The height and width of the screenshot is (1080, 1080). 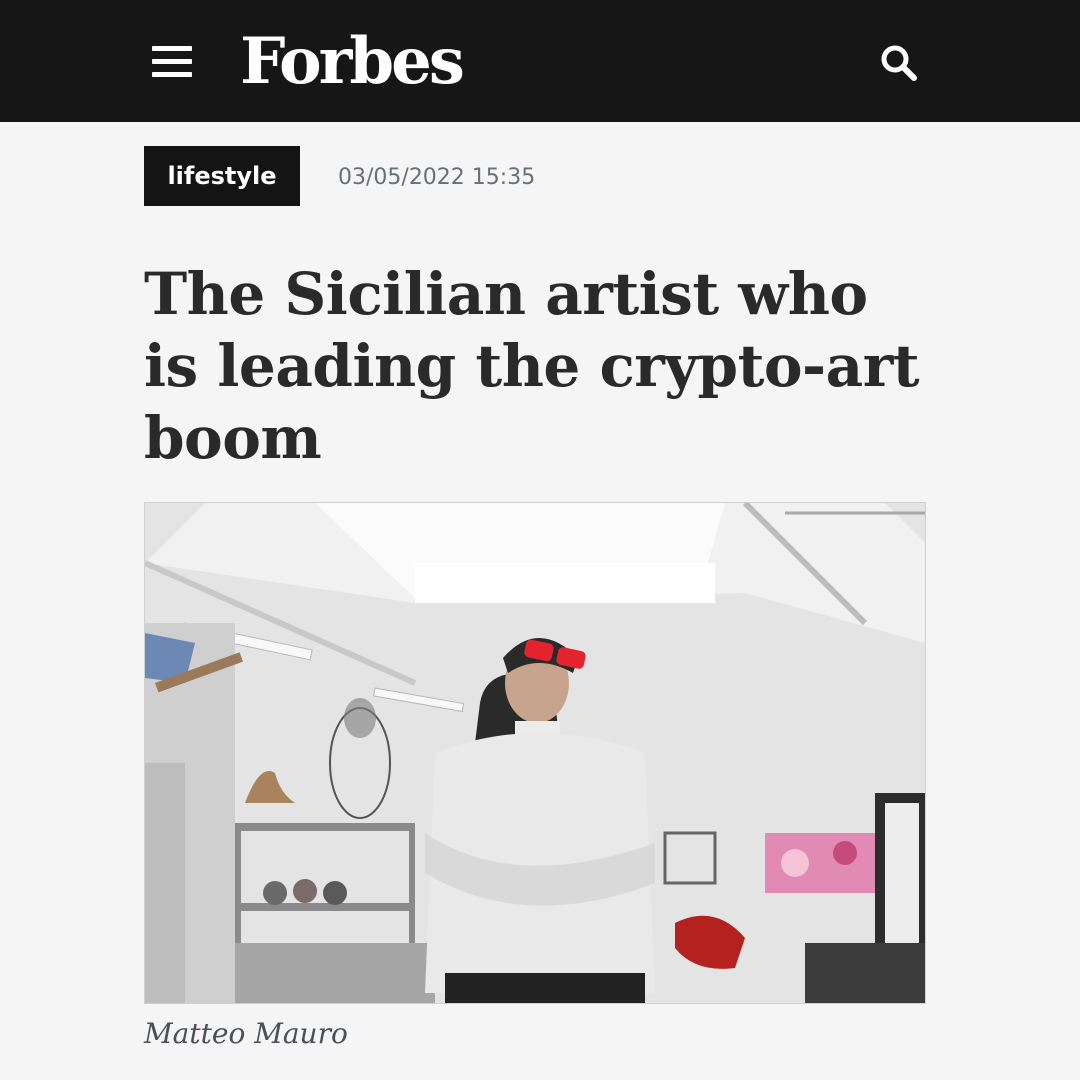 I want to click on forbes-logo: Forbes, so click(x=352, y=62).